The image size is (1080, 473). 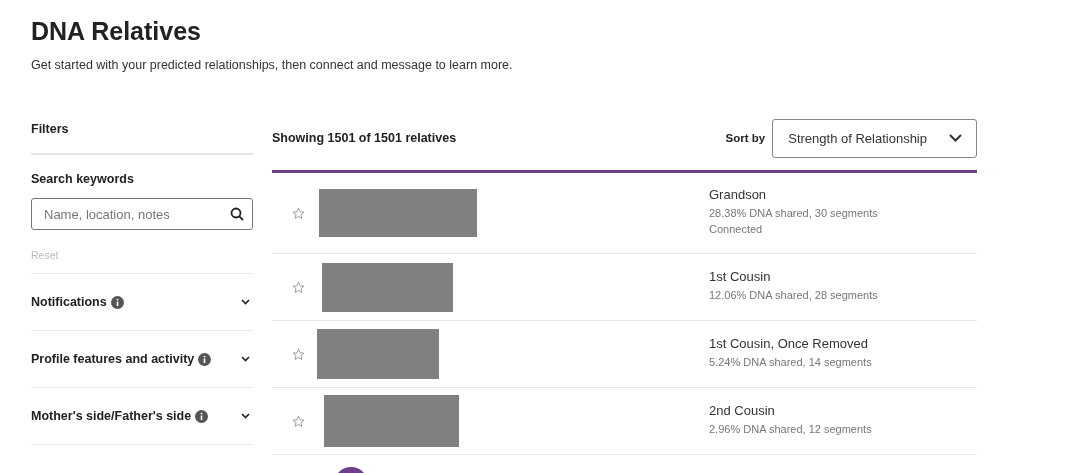 What do you see at coordinates (116, 31) in the screenshot?
I see `page-title: DNA Relatives` at bounding box center [116, 31].